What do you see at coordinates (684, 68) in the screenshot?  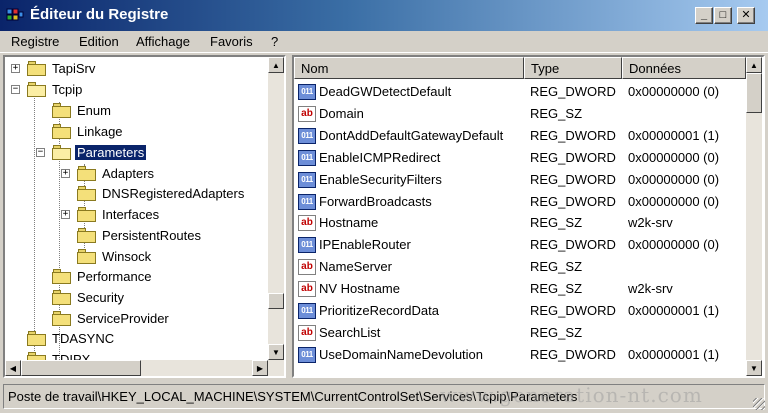 I see `column-header-data: Données` at bounding box center [684, 68].